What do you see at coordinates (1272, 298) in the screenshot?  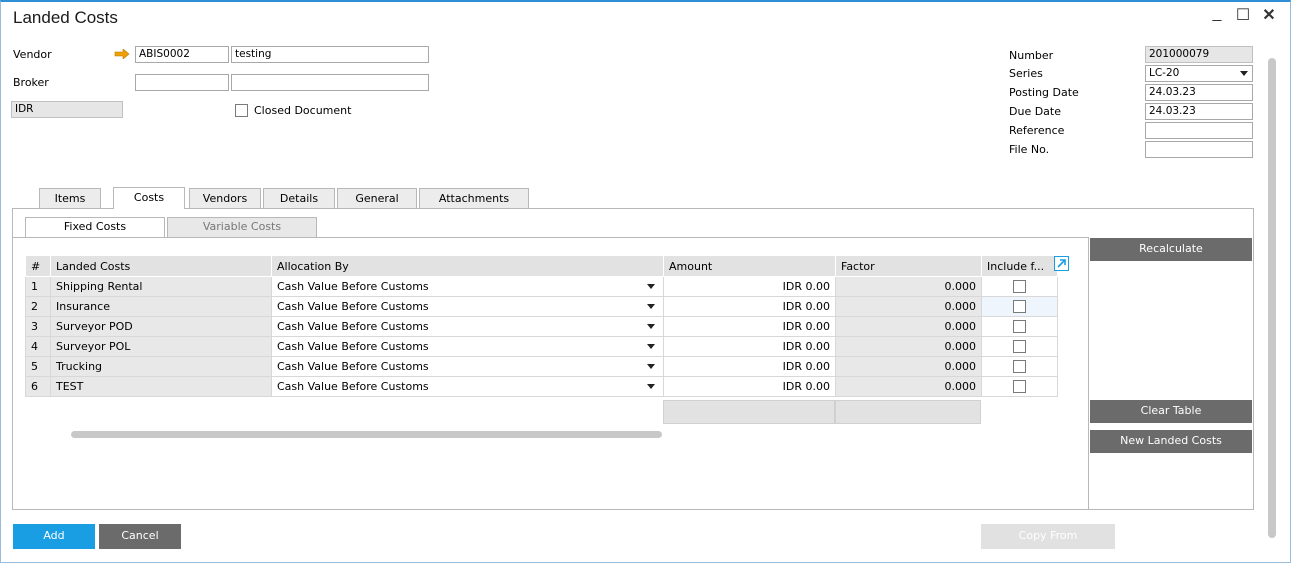 I see `vertical-scrollbar` at bounding box center [1272, 298].